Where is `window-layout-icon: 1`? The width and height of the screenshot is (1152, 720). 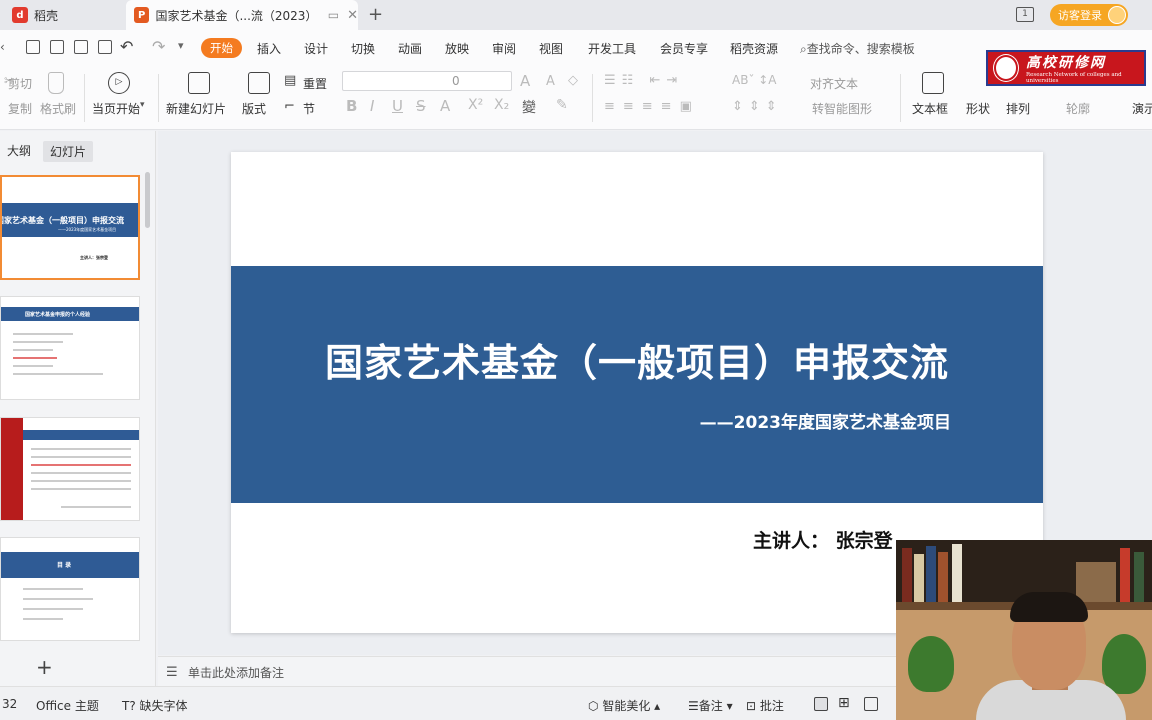 window-layout-icon: 1 is located at coordinates (1025, 14).